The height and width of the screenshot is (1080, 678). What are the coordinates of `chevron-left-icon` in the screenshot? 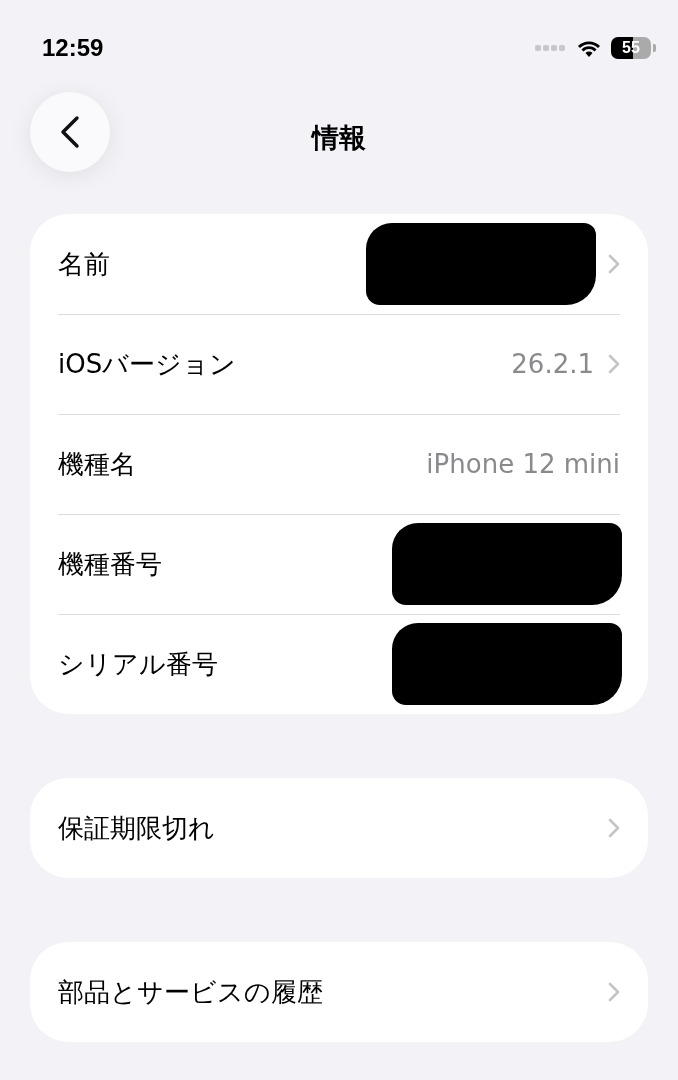 It's located at (70, 132).